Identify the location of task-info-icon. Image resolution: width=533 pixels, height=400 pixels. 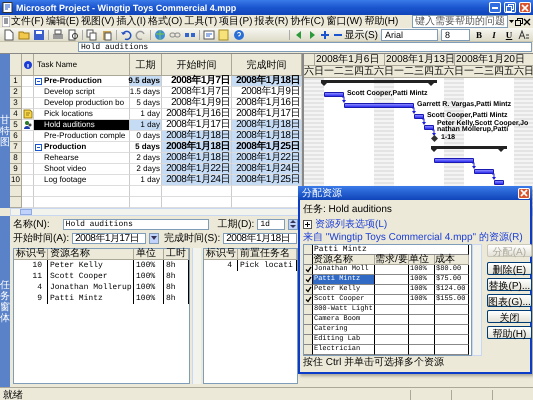
(209, 34).